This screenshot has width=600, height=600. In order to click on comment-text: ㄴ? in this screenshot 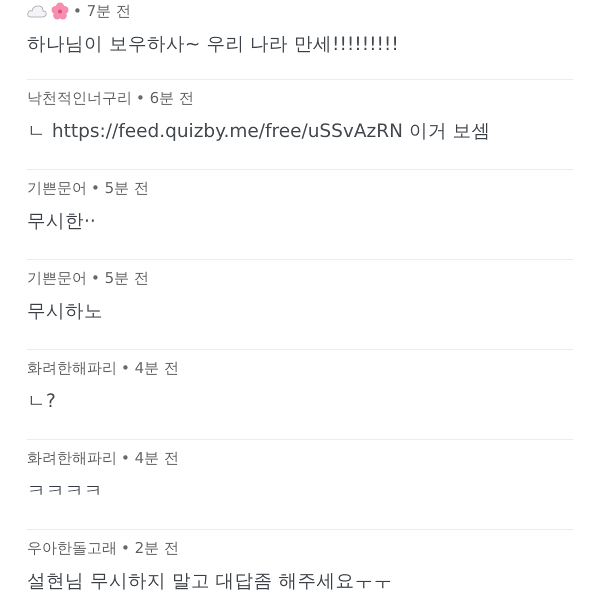, I will do `click(42, 402)`.